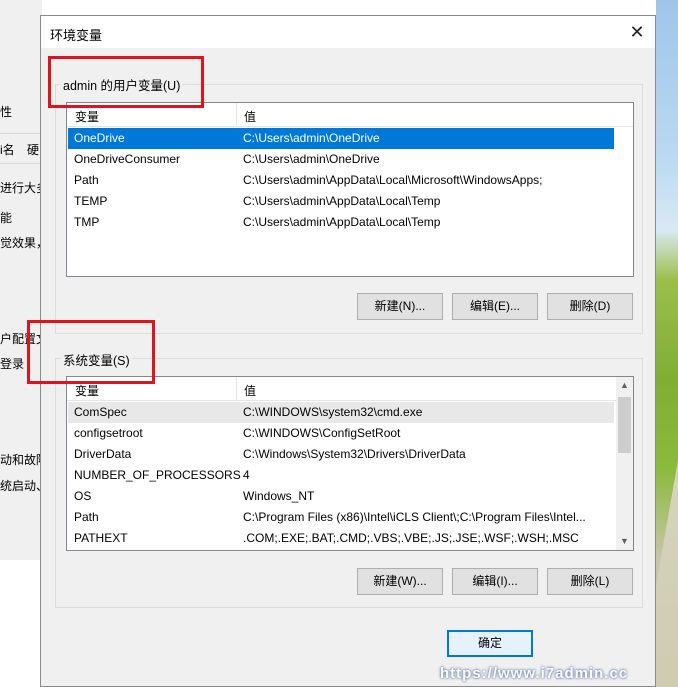 Image resolution: width=678 pixels, height=687 pixels. Describe the element at coordinates (322, 433) in the screenshot. I see `var-value: C:\WINDOWS\ConfigSetRoot` at that location.